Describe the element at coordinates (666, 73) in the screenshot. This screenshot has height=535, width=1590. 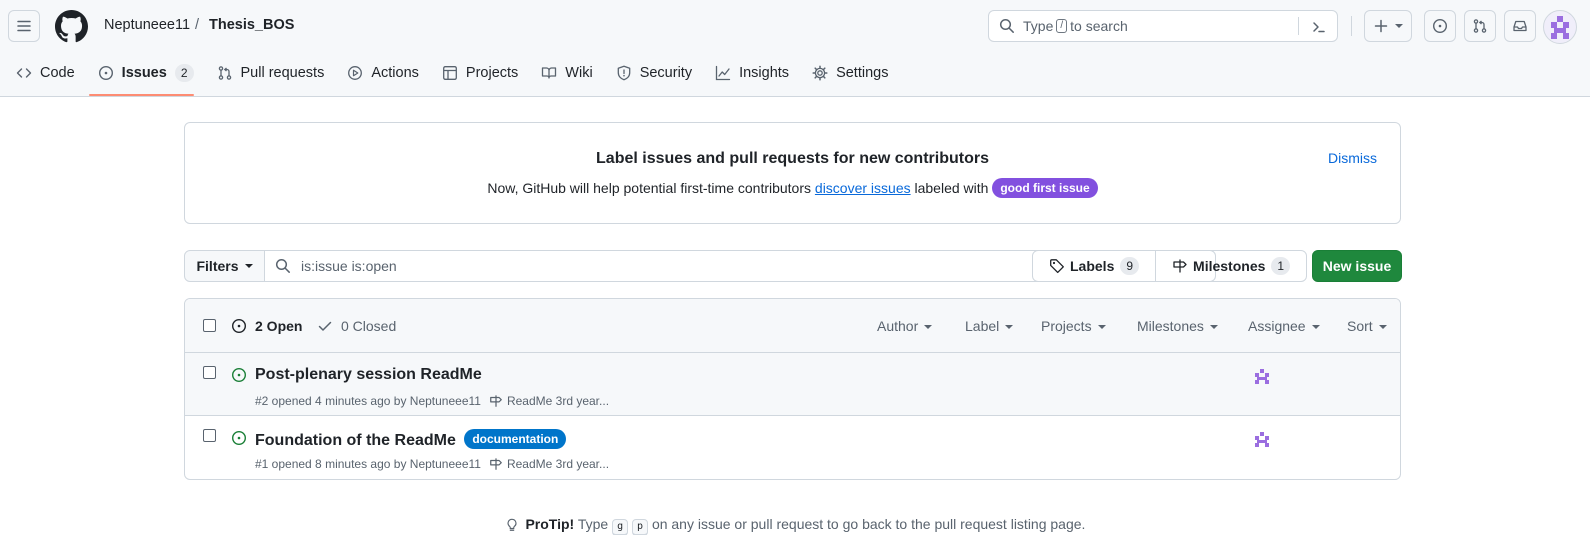
I see `tab-label: Security` at that location.